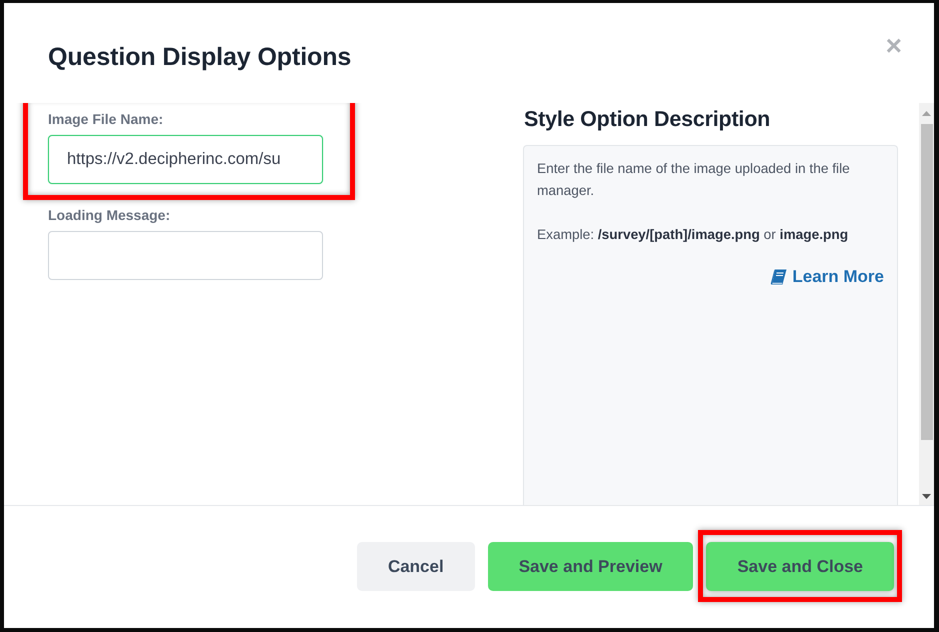 This screenshot has height=632, width=939. What do you see at coordinates (415, 566) in the screenshot?
I see `cancel-button: Cancel` at bounding box center [415, 566].